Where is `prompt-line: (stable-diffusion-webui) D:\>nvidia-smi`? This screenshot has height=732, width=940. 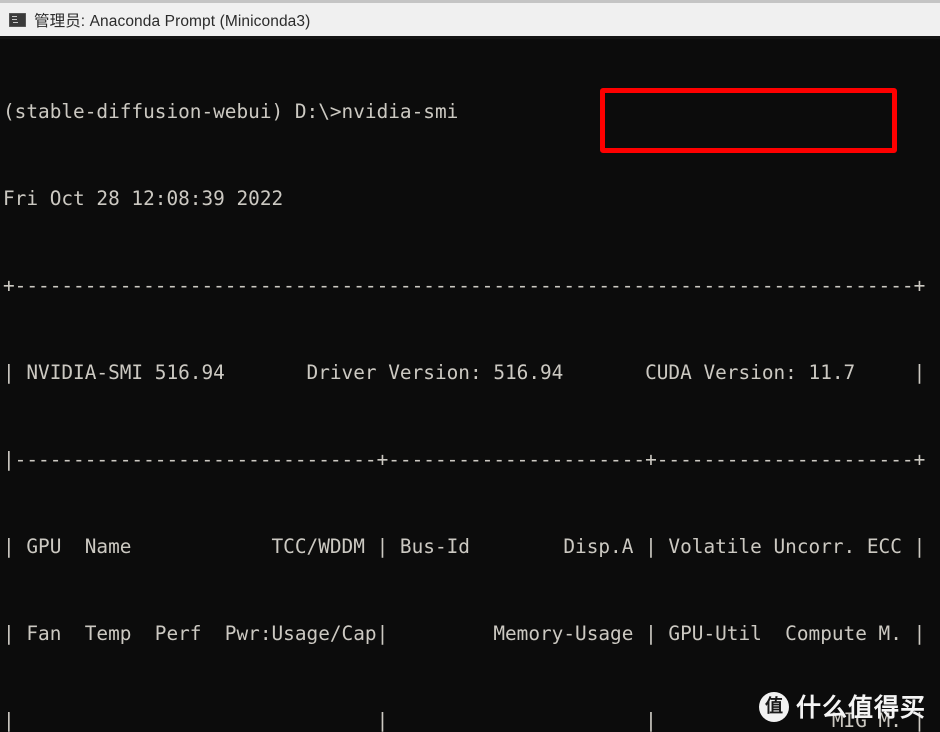 prompt-line: (stable-diffusion-webui) D:\>nvidia-smi is located at coordinates (231, 111).